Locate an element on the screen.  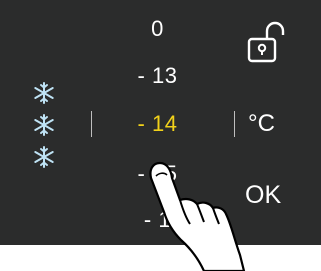
temperature-option: 0 is located at coordinates (157, 29).